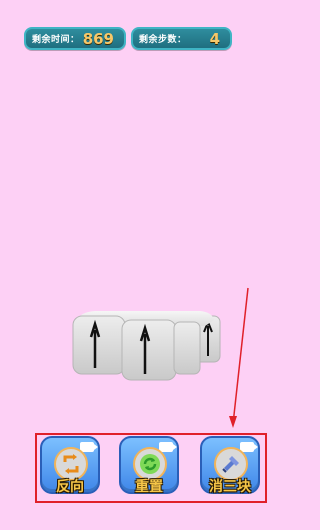 This screenshot has width=320, height=530. What do you see at coordinates (149, 487) in the screenshot?
I see `reset-label: 重置` at bounding box center [149, 487].